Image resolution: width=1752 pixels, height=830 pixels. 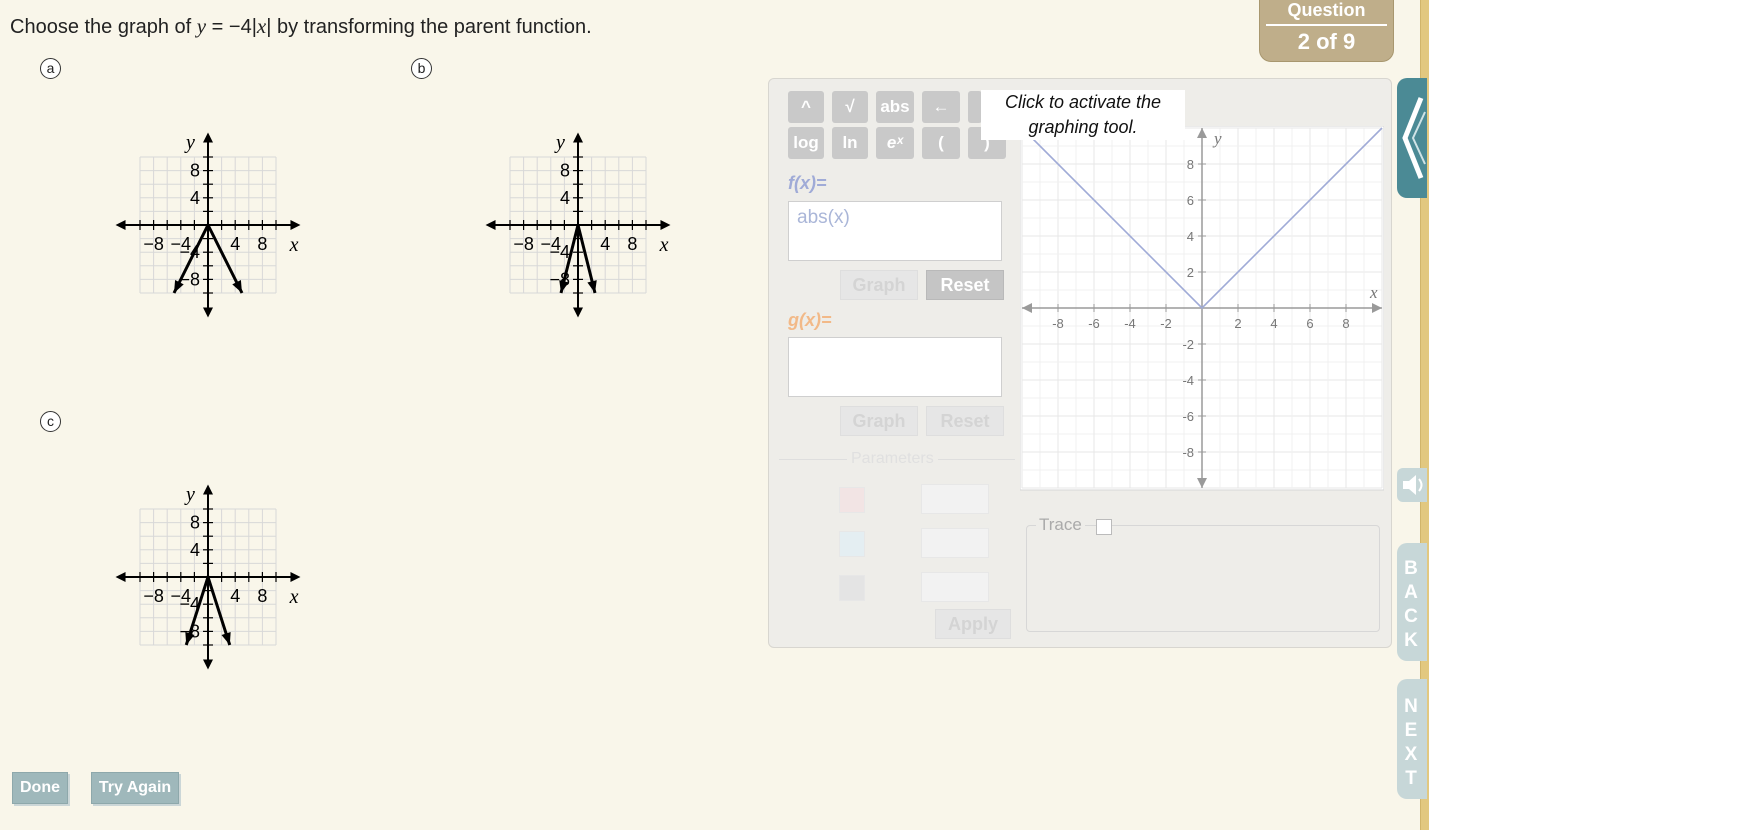 What do you see at coordinates (205, 225) in the screenshot?
I see `option-a-graph: −8 −4 4 884−4−8xy` at bounding box center [205, 225].